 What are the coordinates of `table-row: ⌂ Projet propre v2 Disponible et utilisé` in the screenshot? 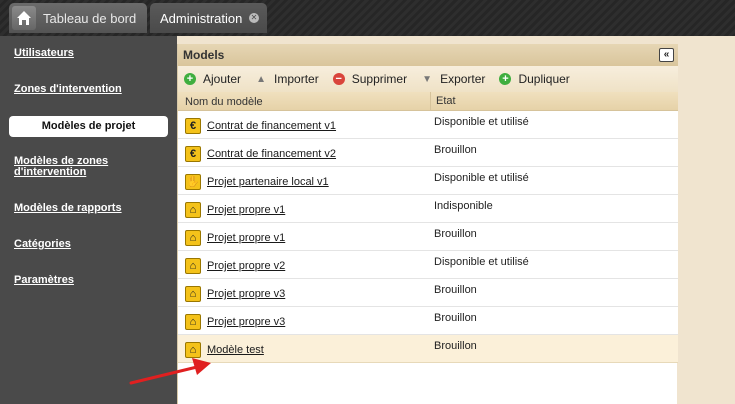 It's located at (428, 265).